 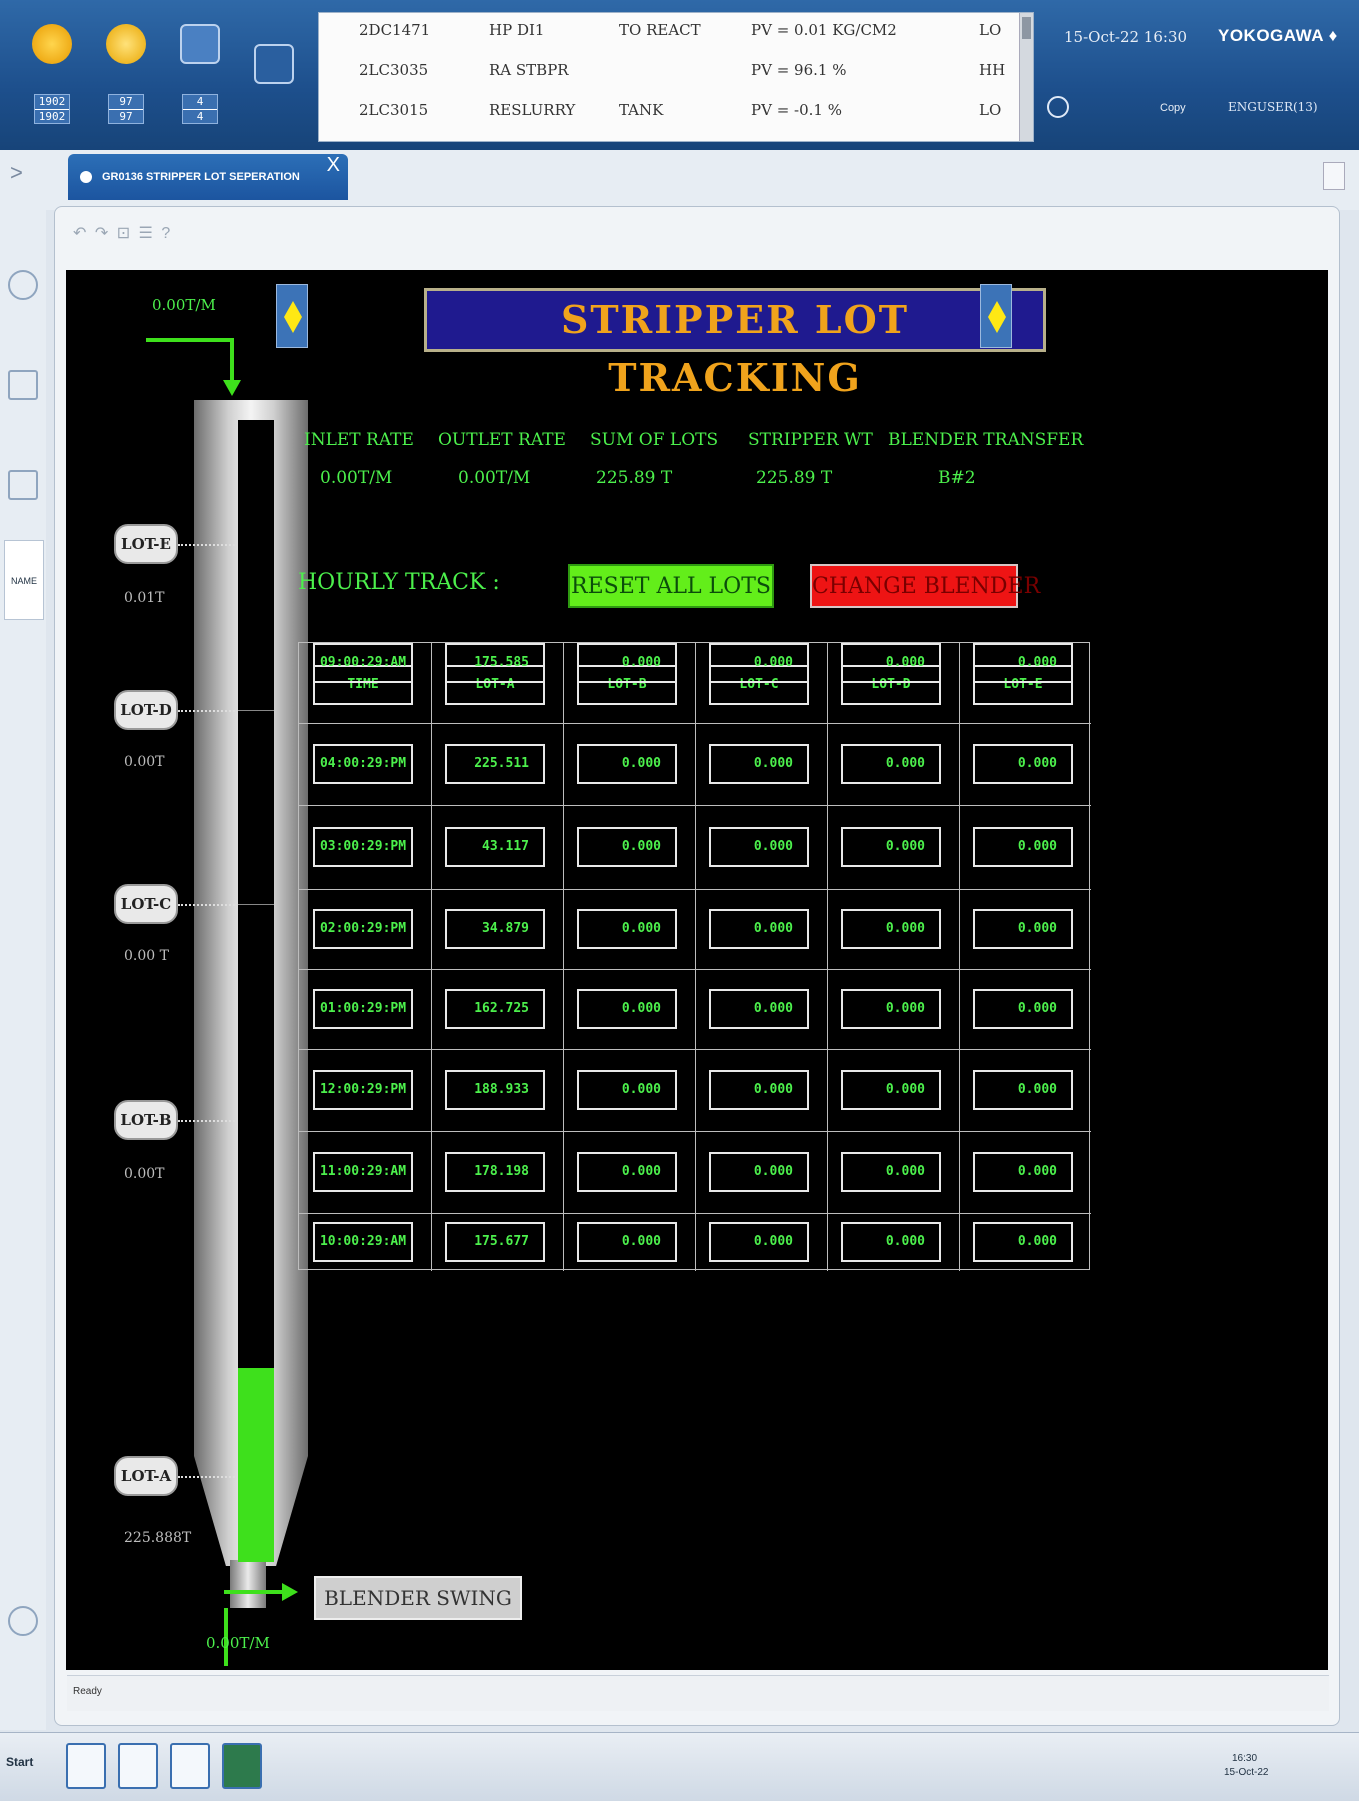 I want to click on user-label: ENGUSER(13), so click(x=1273, y=107).